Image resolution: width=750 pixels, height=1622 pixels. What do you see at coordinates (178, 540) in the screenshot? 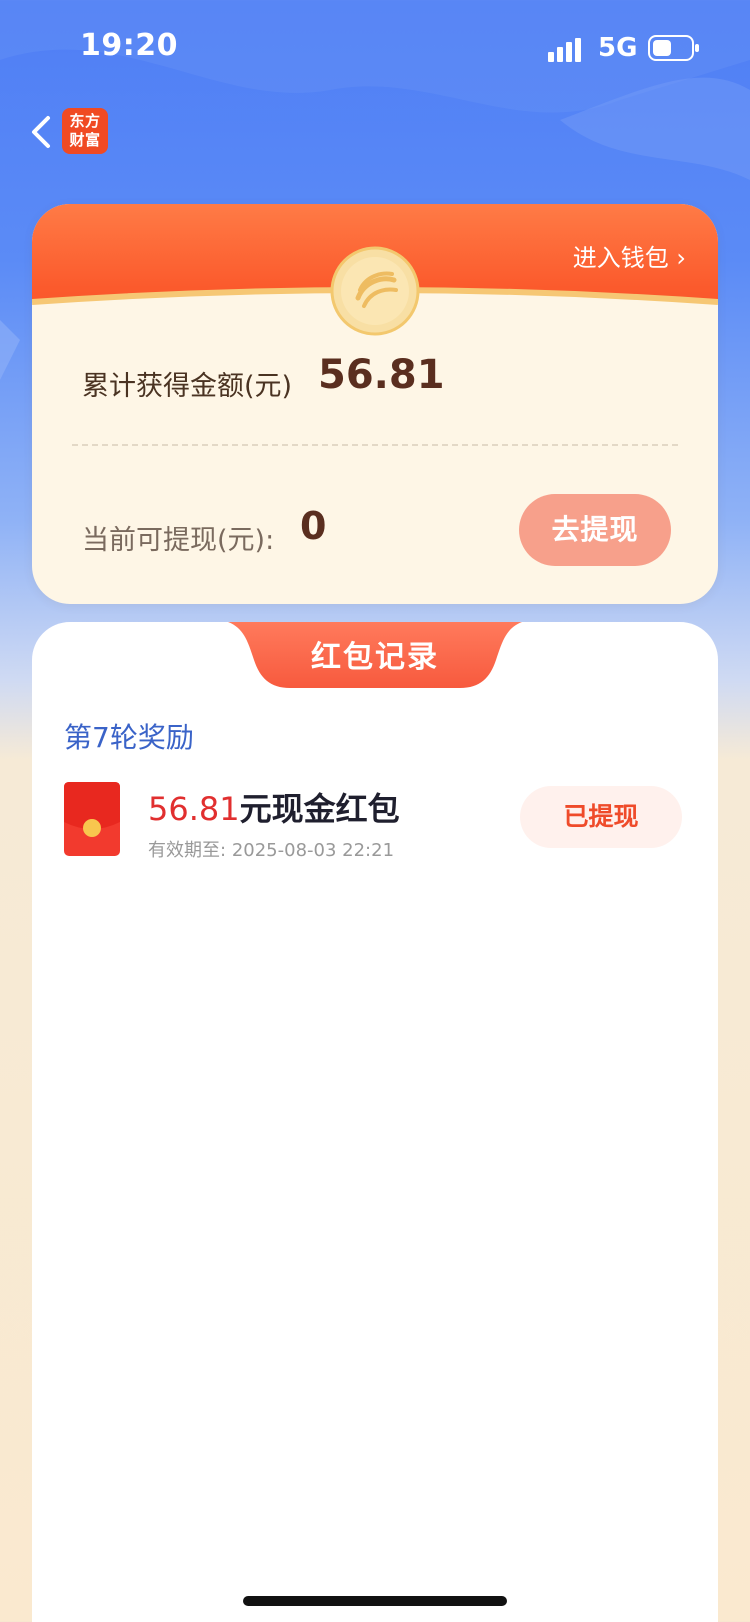
I see `withdrawable-label: 当前可提现(元):` at bounding box center [178, 540].